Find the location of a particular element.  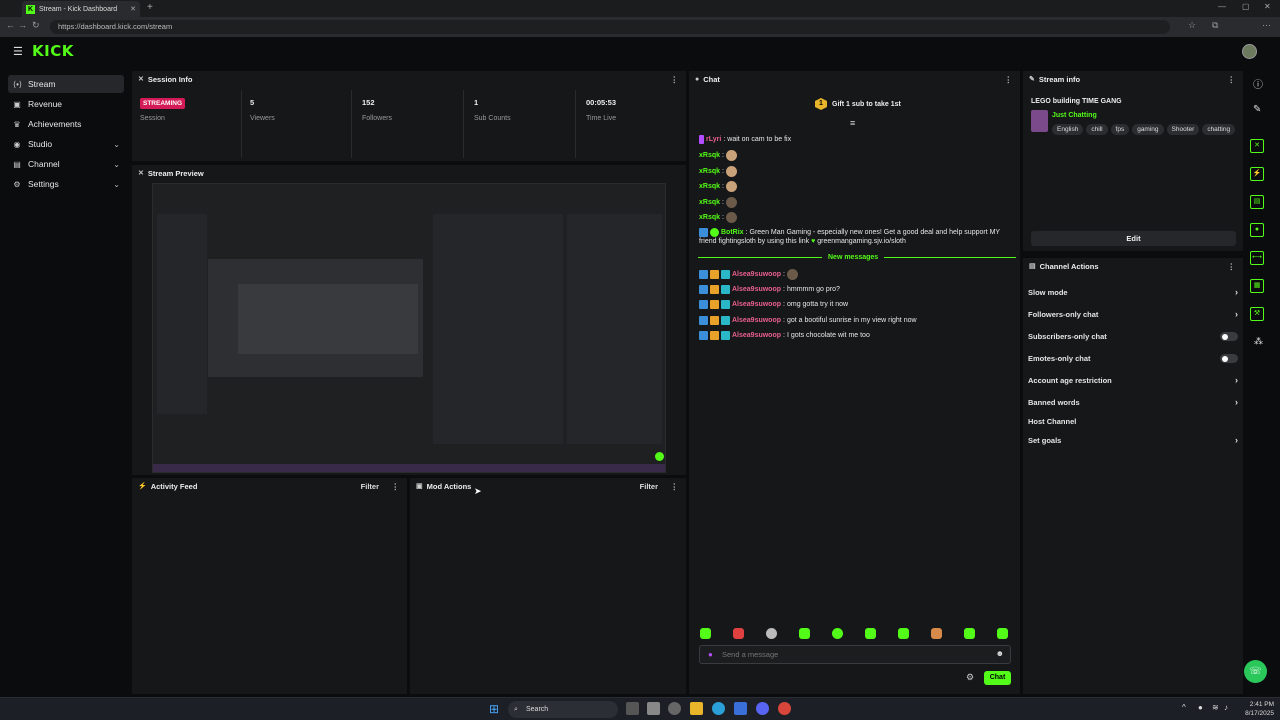

channel-action-account-age: Account age restriction › is located at coordinates (1133, 380).